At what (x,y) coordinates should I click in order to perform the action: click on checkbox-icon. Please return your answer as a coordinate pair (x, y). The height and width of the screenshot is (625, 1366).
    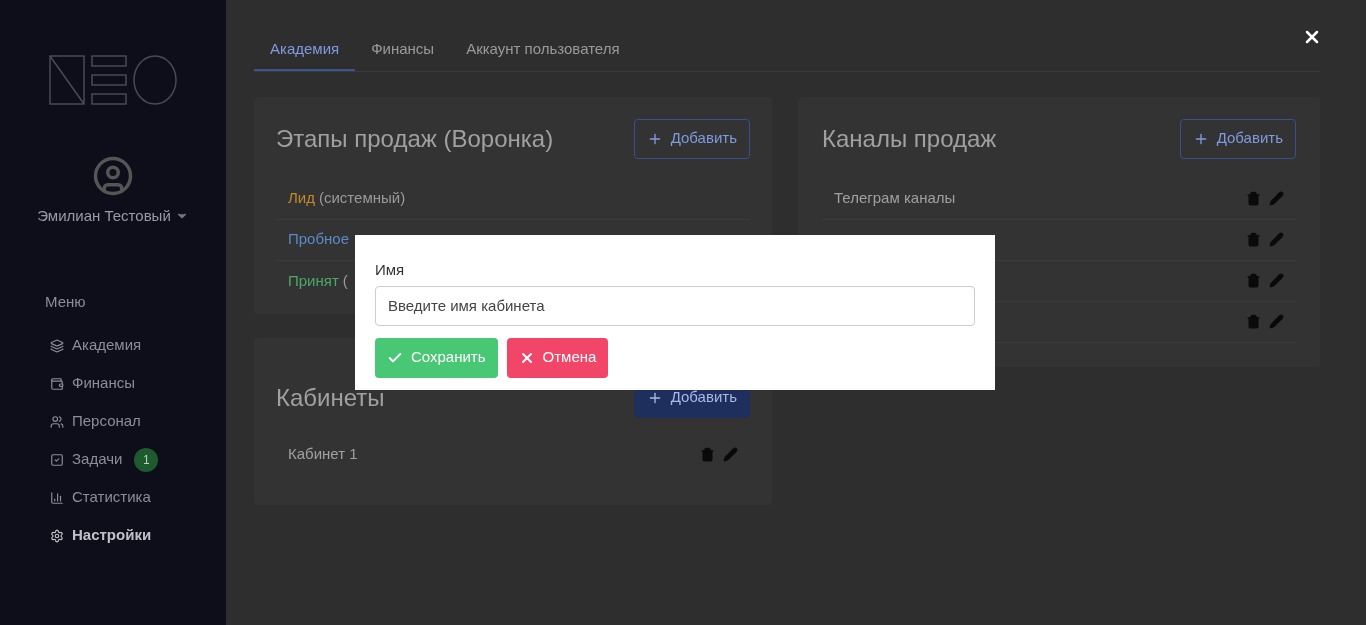
    Looking at the image, I should click on (57, 459).